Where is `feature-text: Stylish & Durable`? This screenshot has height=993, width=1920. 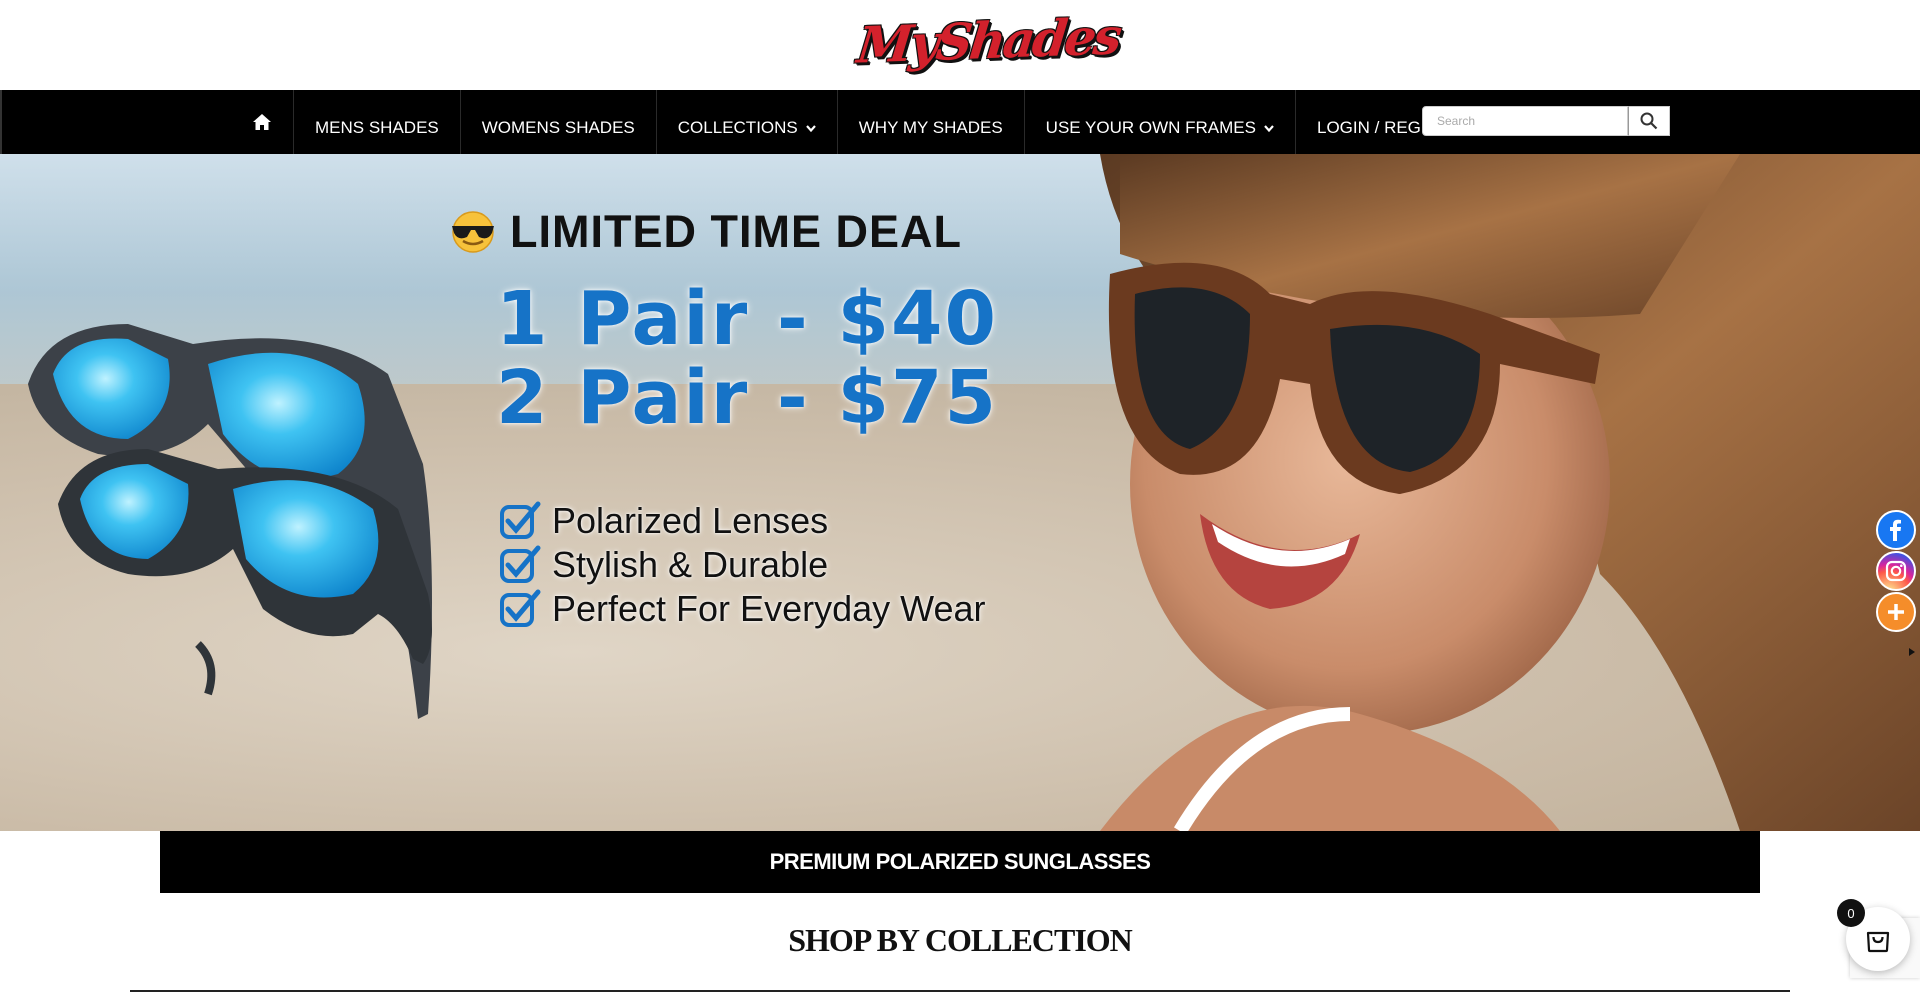 feature-text: Stylish & Durable is located at coordinates (690, 564).